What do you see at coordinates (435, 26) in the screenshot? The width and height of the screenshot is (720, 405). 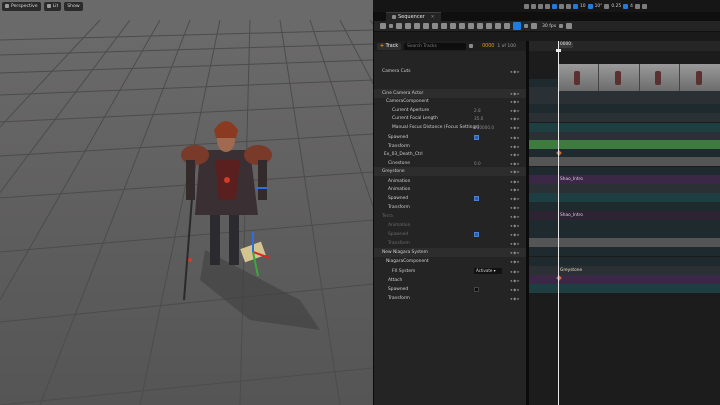 I see `camera-icon` at bounding box center [435, 26].